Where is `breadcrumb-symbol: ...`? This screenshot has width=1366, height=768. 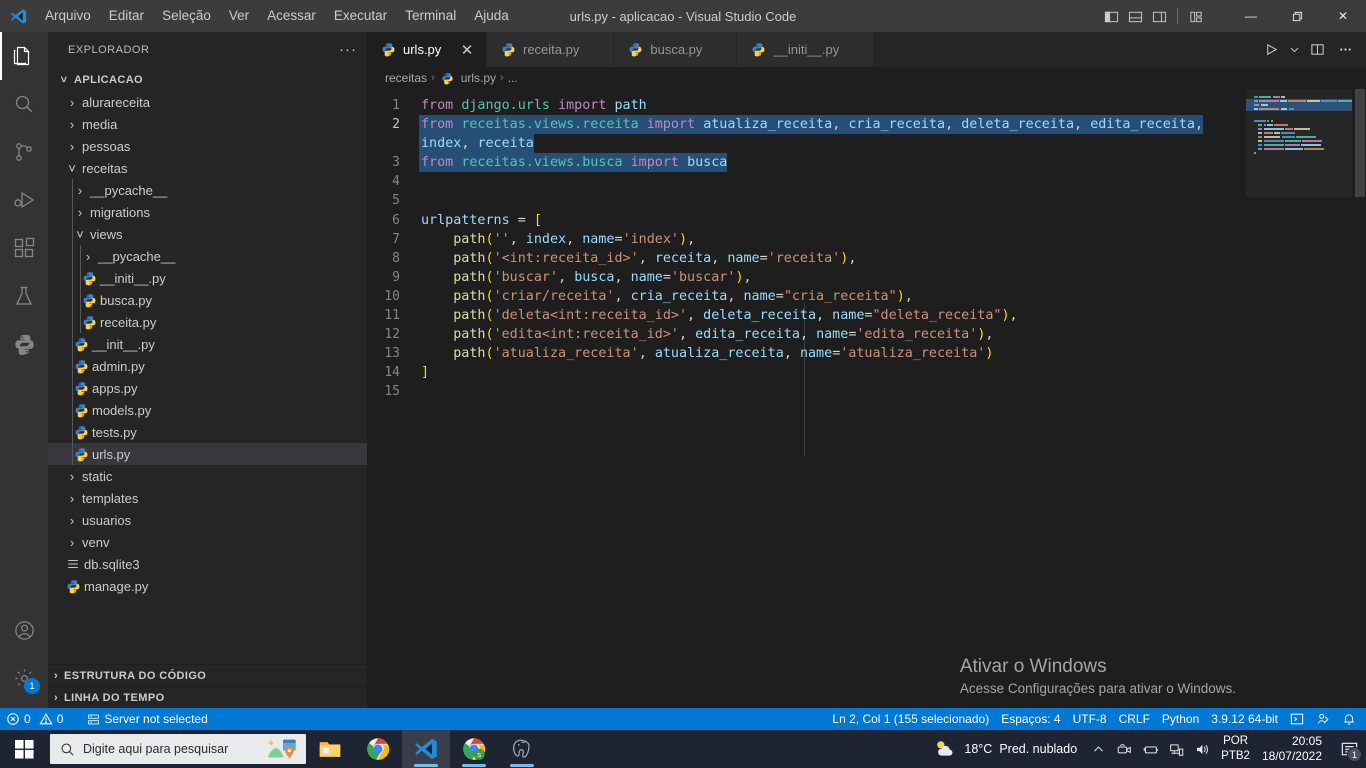 breadcrumb-symbol: ... is located at coordinates (513, 78).